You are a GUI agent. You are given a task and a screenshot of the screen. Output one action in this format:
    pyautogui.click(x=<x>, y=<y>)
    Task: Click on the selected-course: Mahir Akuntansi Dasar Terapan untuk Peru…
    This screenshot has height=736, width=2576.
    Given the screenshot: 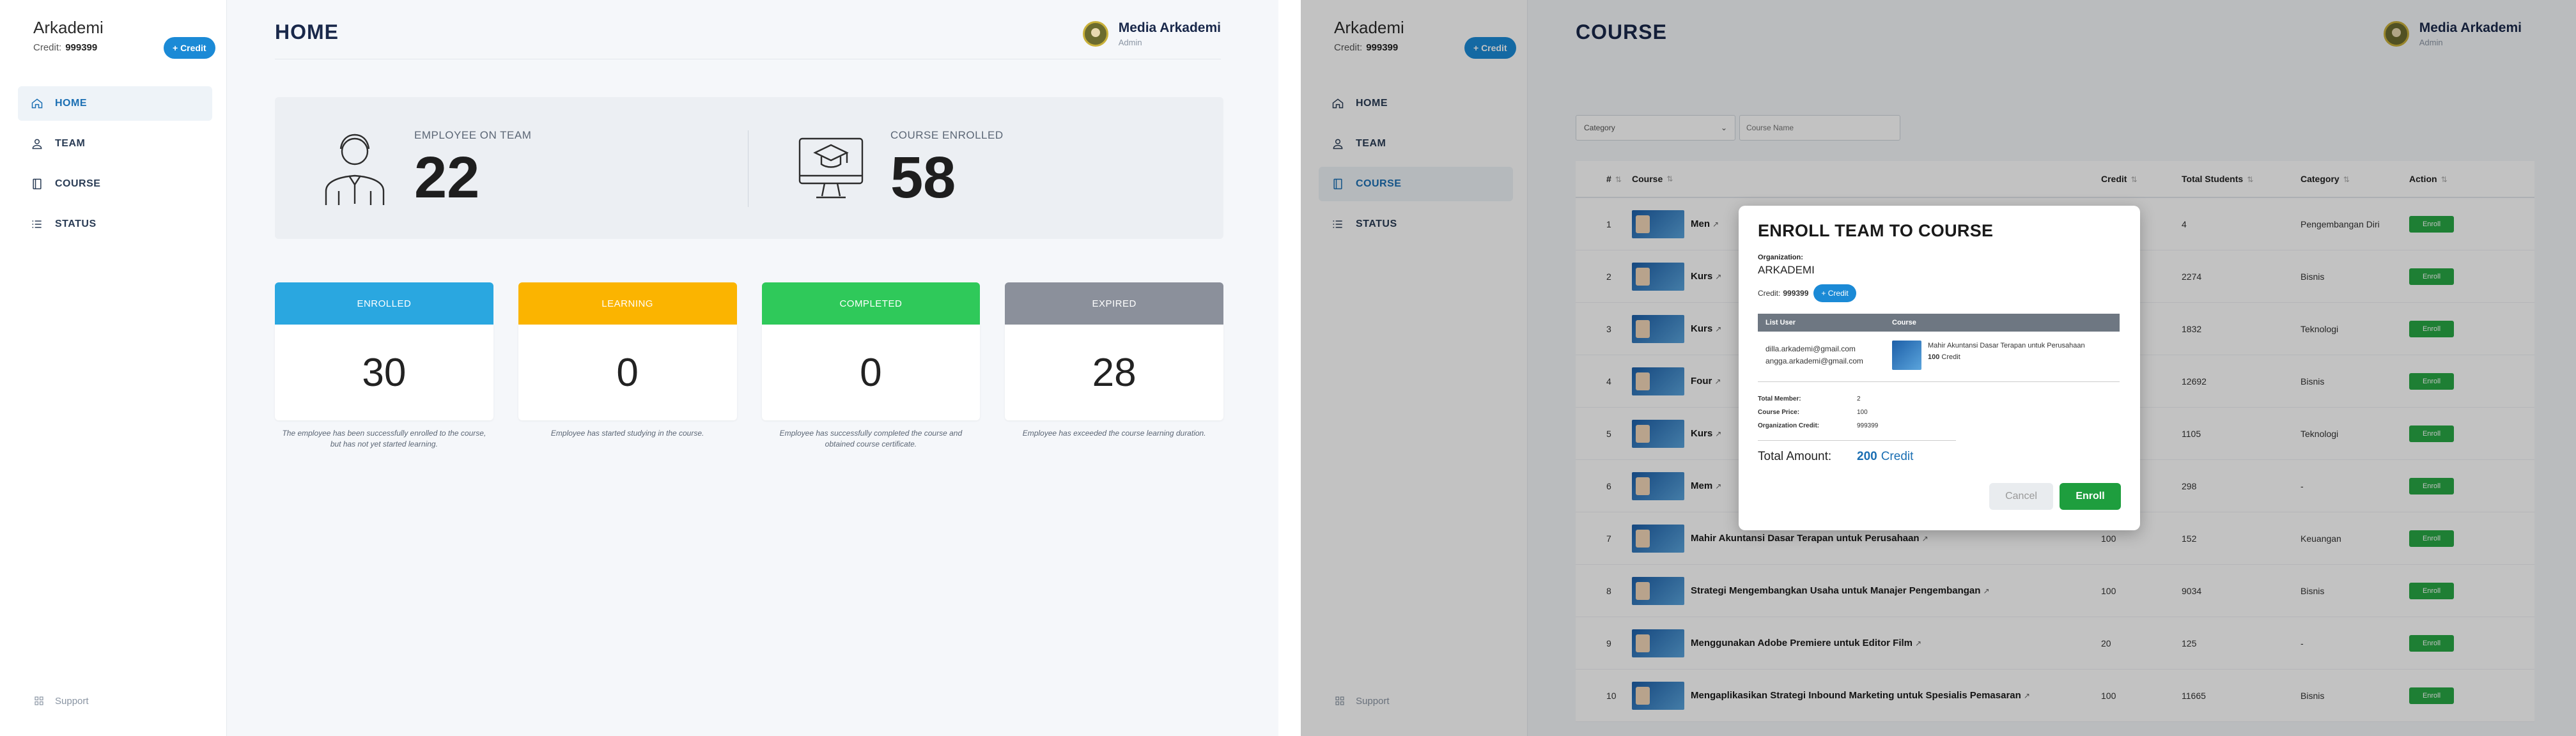 What is the action you would take?
    pyautogui.click(x=1988, y=355)
    